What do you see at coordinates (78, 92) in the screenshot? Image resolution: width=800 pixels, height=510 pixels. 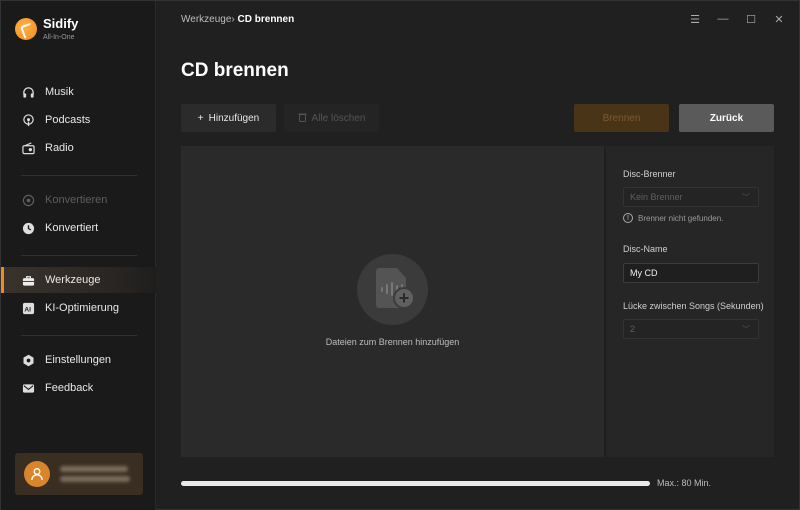 I see `sidebar-item-musik: Musik` at bounding box center [78, 92].